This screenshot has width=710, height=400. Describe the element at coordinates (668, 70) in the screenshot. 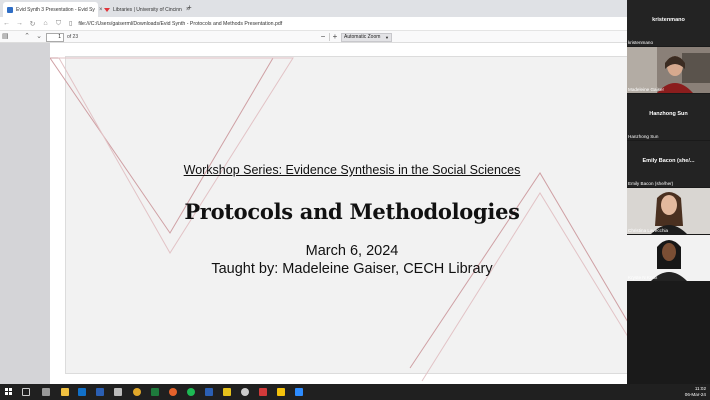

I see `participant-tile-madeleine-gaiser: Madeleine Gaiser` at that location.